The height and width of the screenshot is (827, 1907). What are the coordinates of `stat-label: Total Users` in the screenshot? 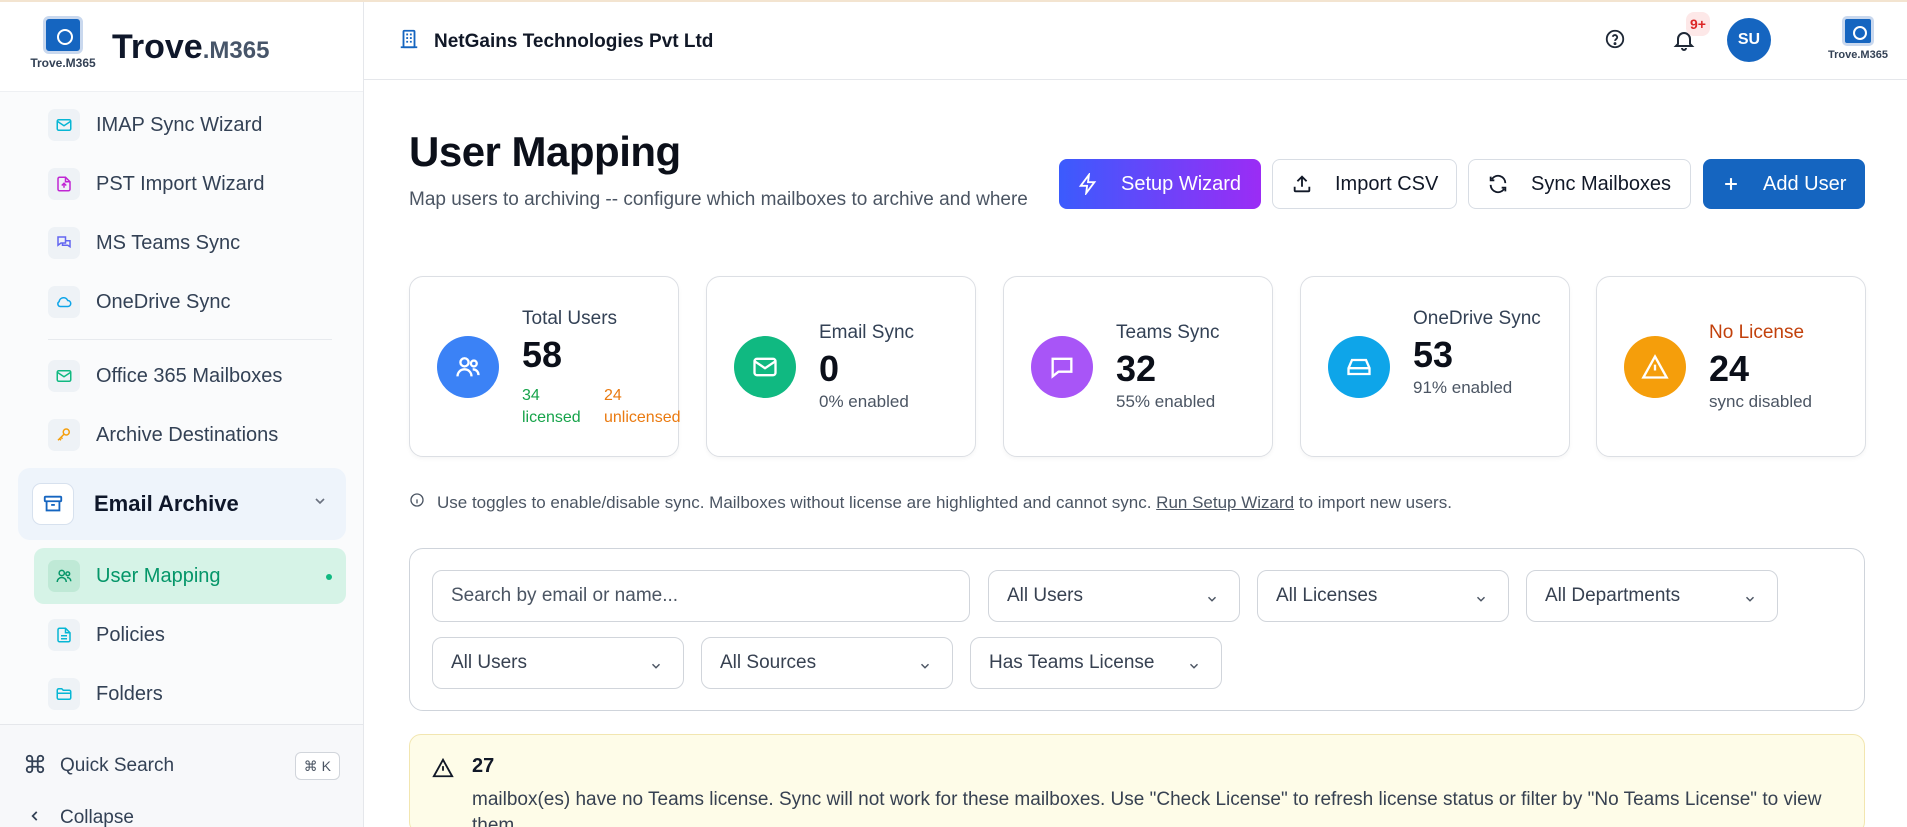 It's located at (570, 318).